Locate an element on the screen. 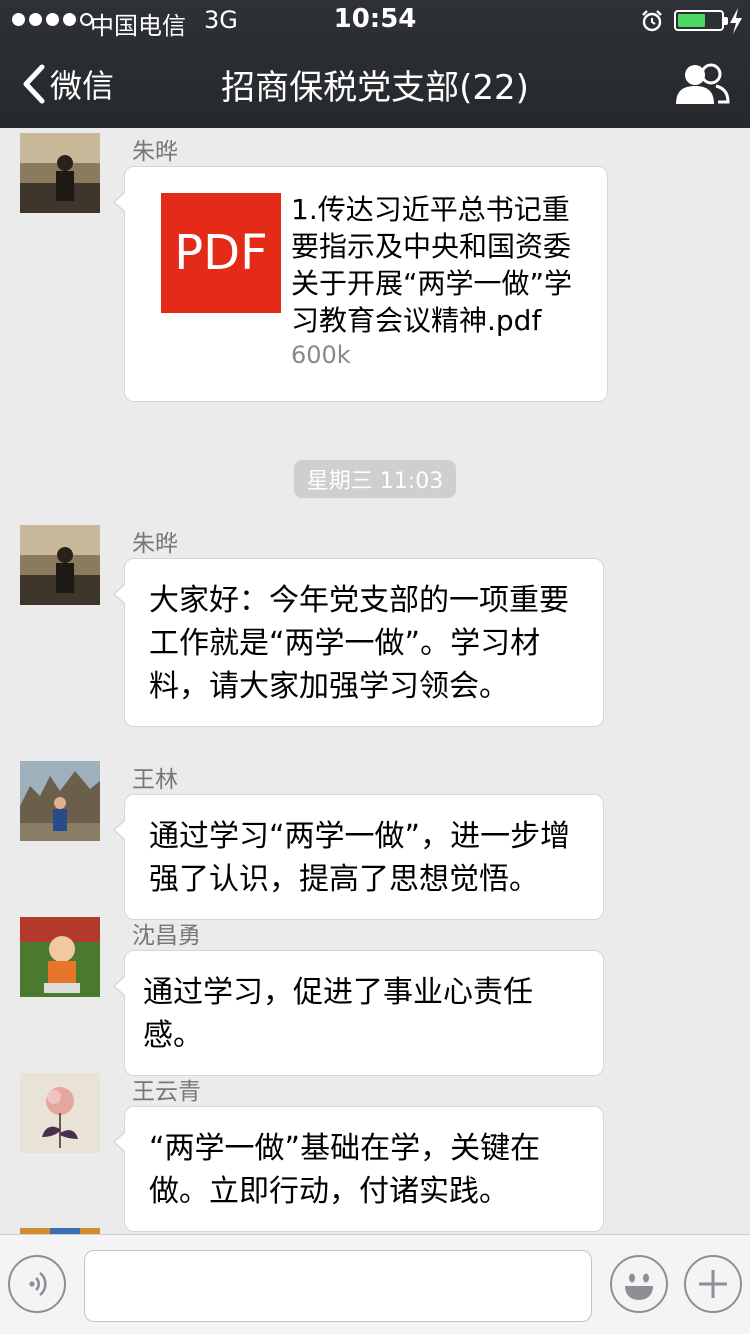 This screenshot has width=750, height=1334. sender-name: 沈昌勇 is located at coordinates (166, 936).